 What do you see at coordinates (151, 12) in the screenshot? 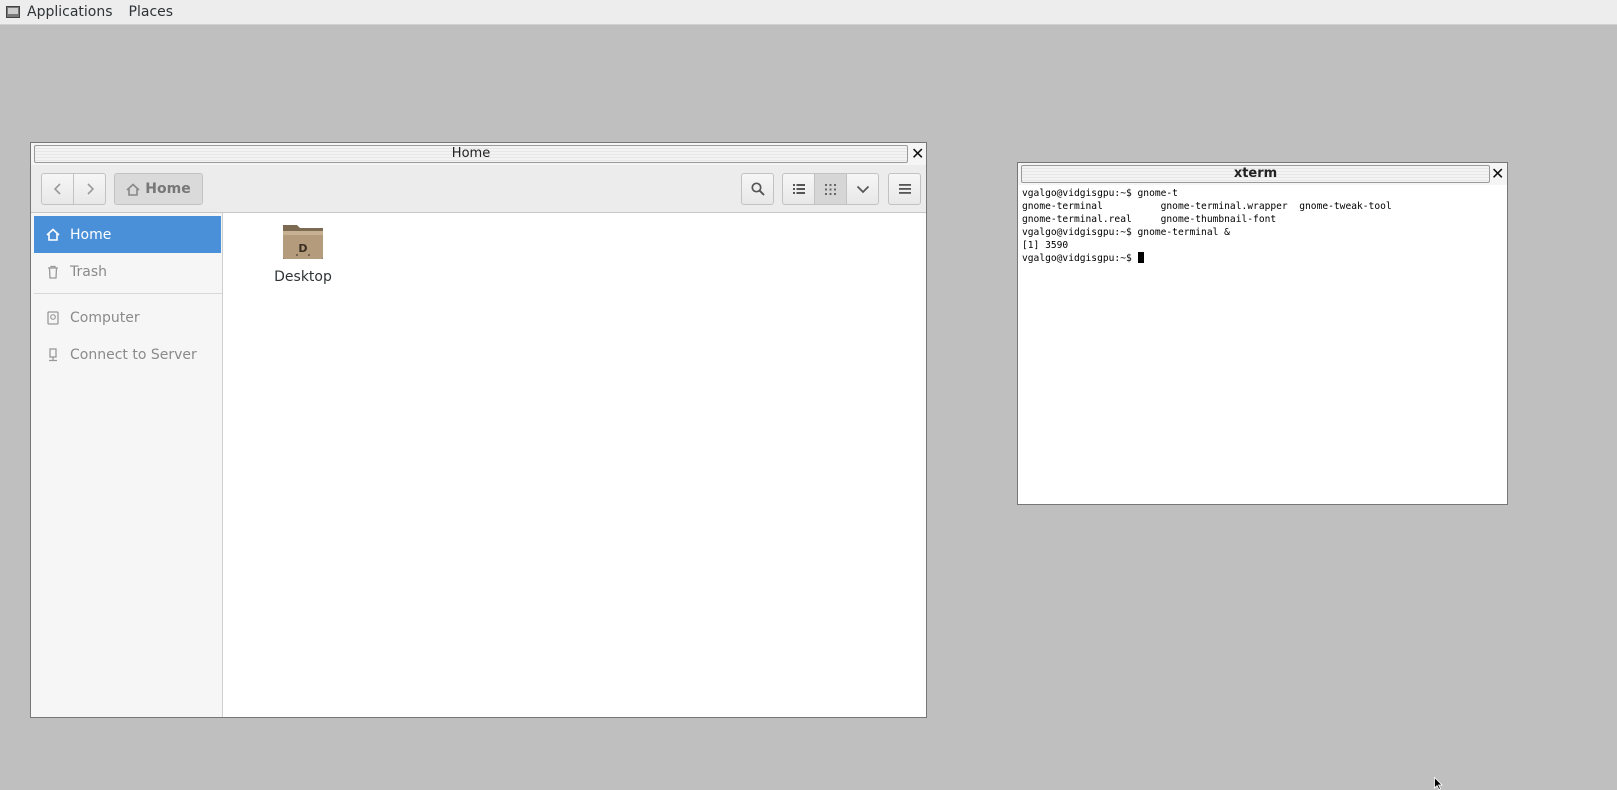
I see `places-menu: Places` at bounding box center [151, 12].